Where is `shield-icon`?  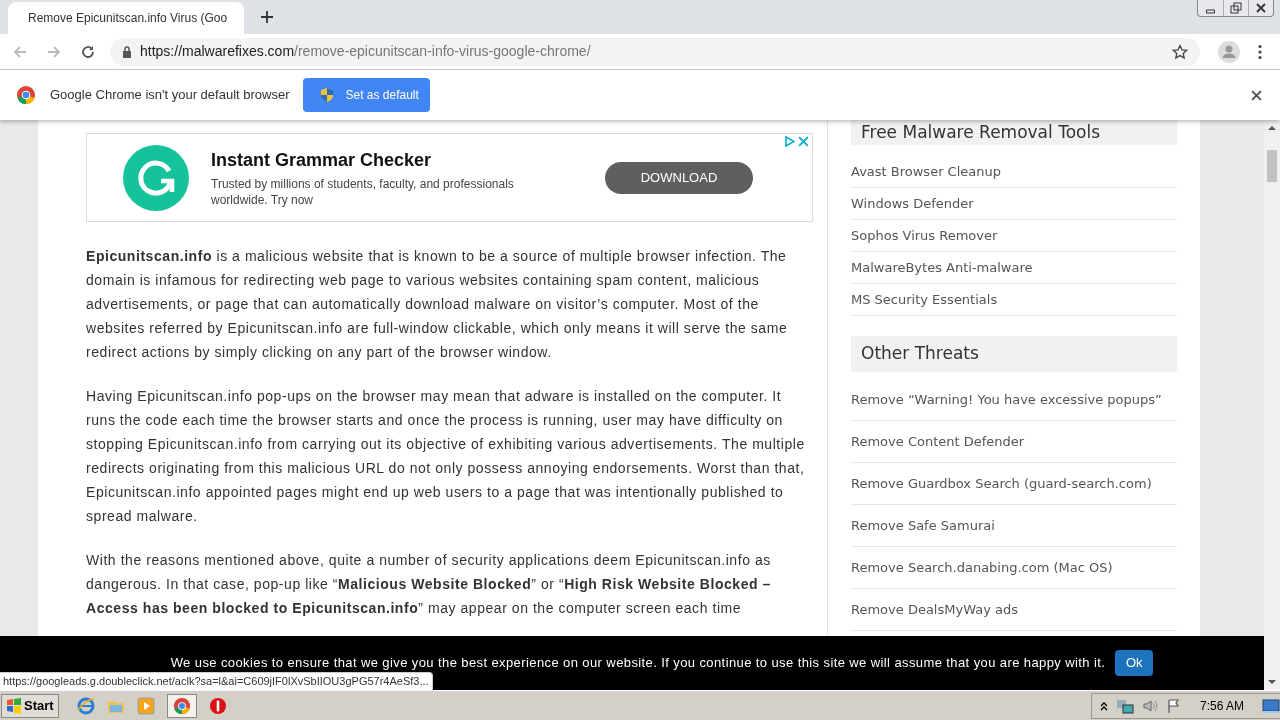
shield-icon is located at coordinates (327, 95).